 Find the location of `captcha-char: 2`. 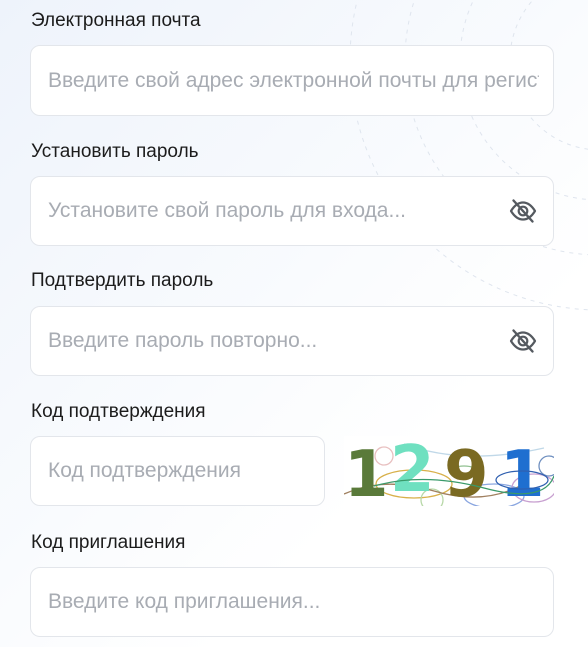

captcha-char: 2 is located at coordinates (412, 471).